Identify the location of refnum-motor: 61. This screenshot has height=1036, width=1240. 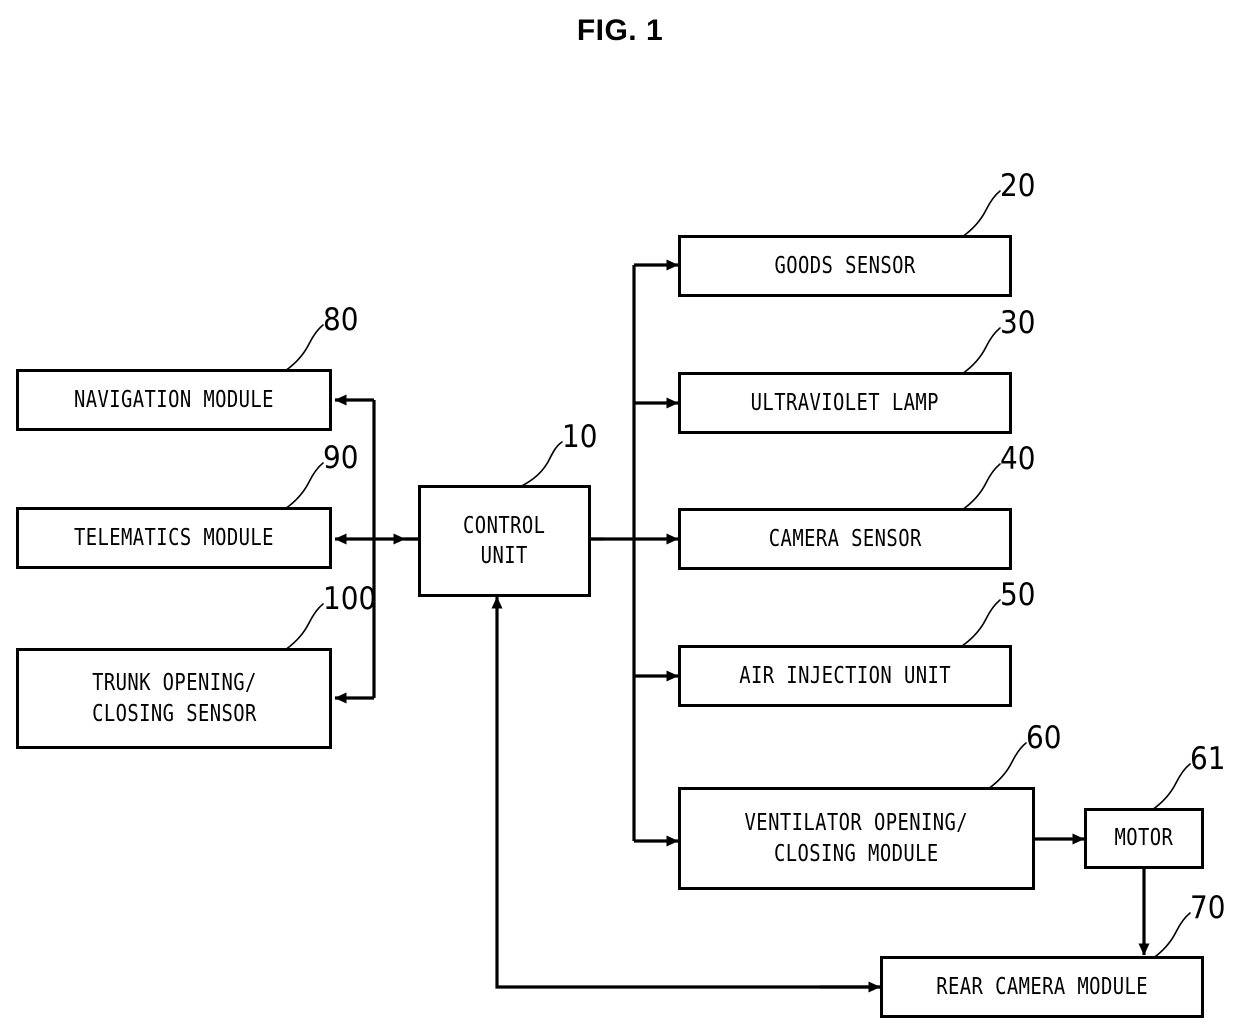
(1208, 759).